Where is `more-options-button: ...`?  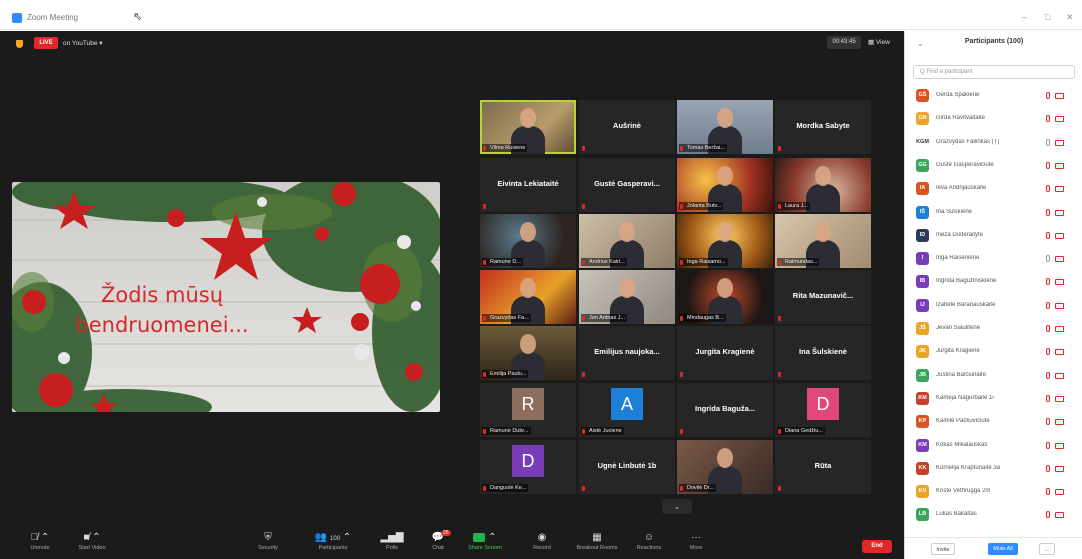
more-options-button: ... is located at coordinates (1047, 549).